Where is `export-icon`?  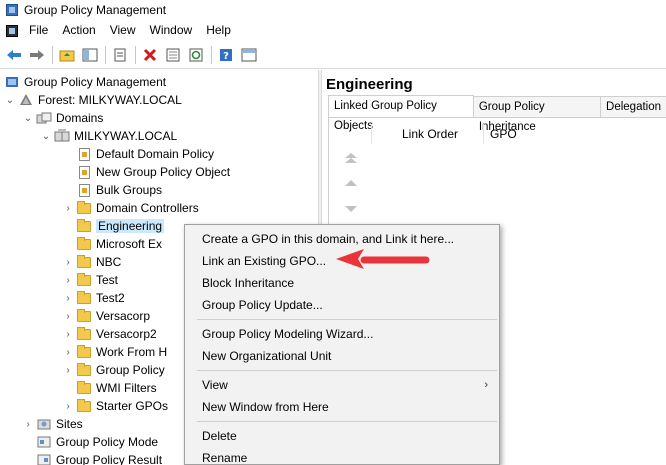
export-icon is located at coordinates (173, 55).